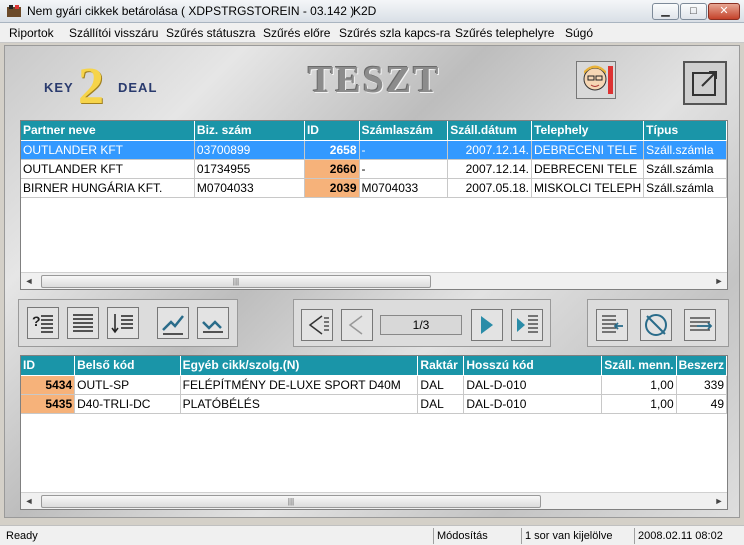 Image resolution: width=744 pixels, height=545 pixels. What do you see at coordinates (31, 33) in the screenshot?
I see `menu-riportok: Riportok` at bounding box center [31, 33].